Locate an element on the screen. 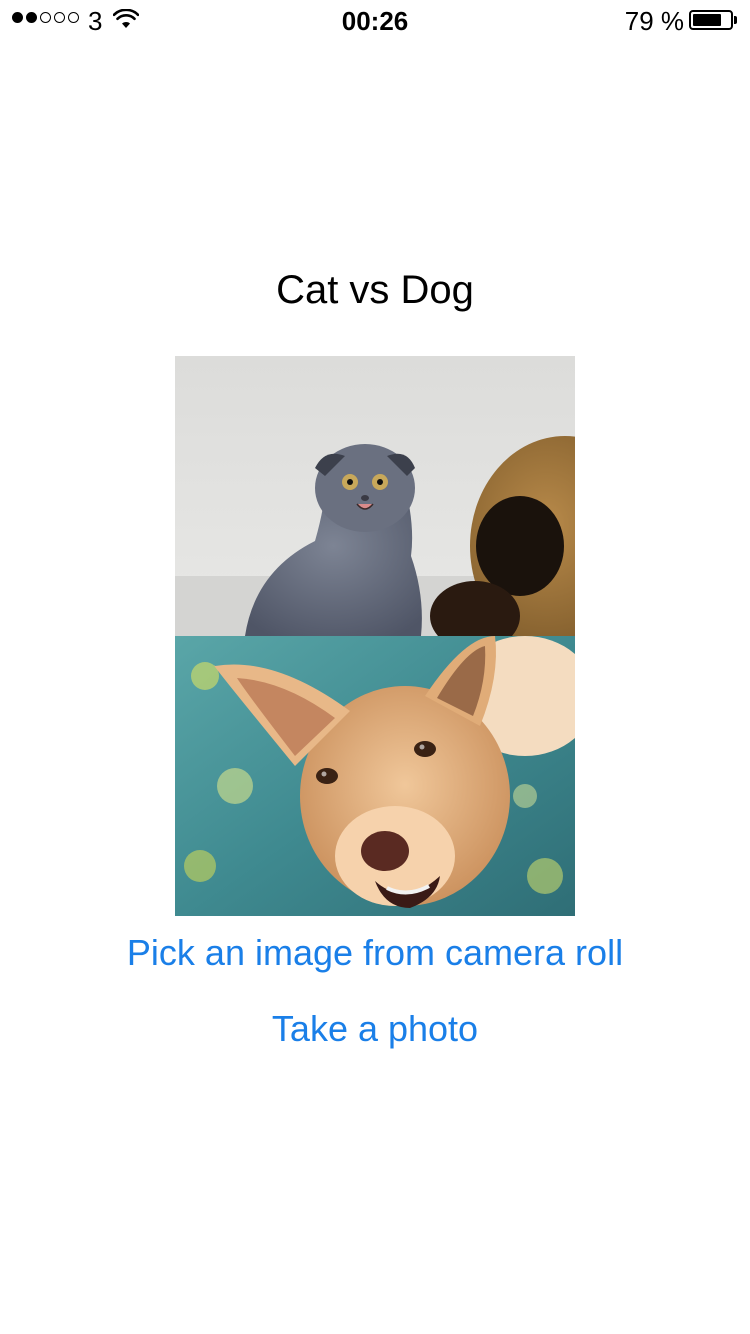  battery-terminal is located at coordinates (735, 20).